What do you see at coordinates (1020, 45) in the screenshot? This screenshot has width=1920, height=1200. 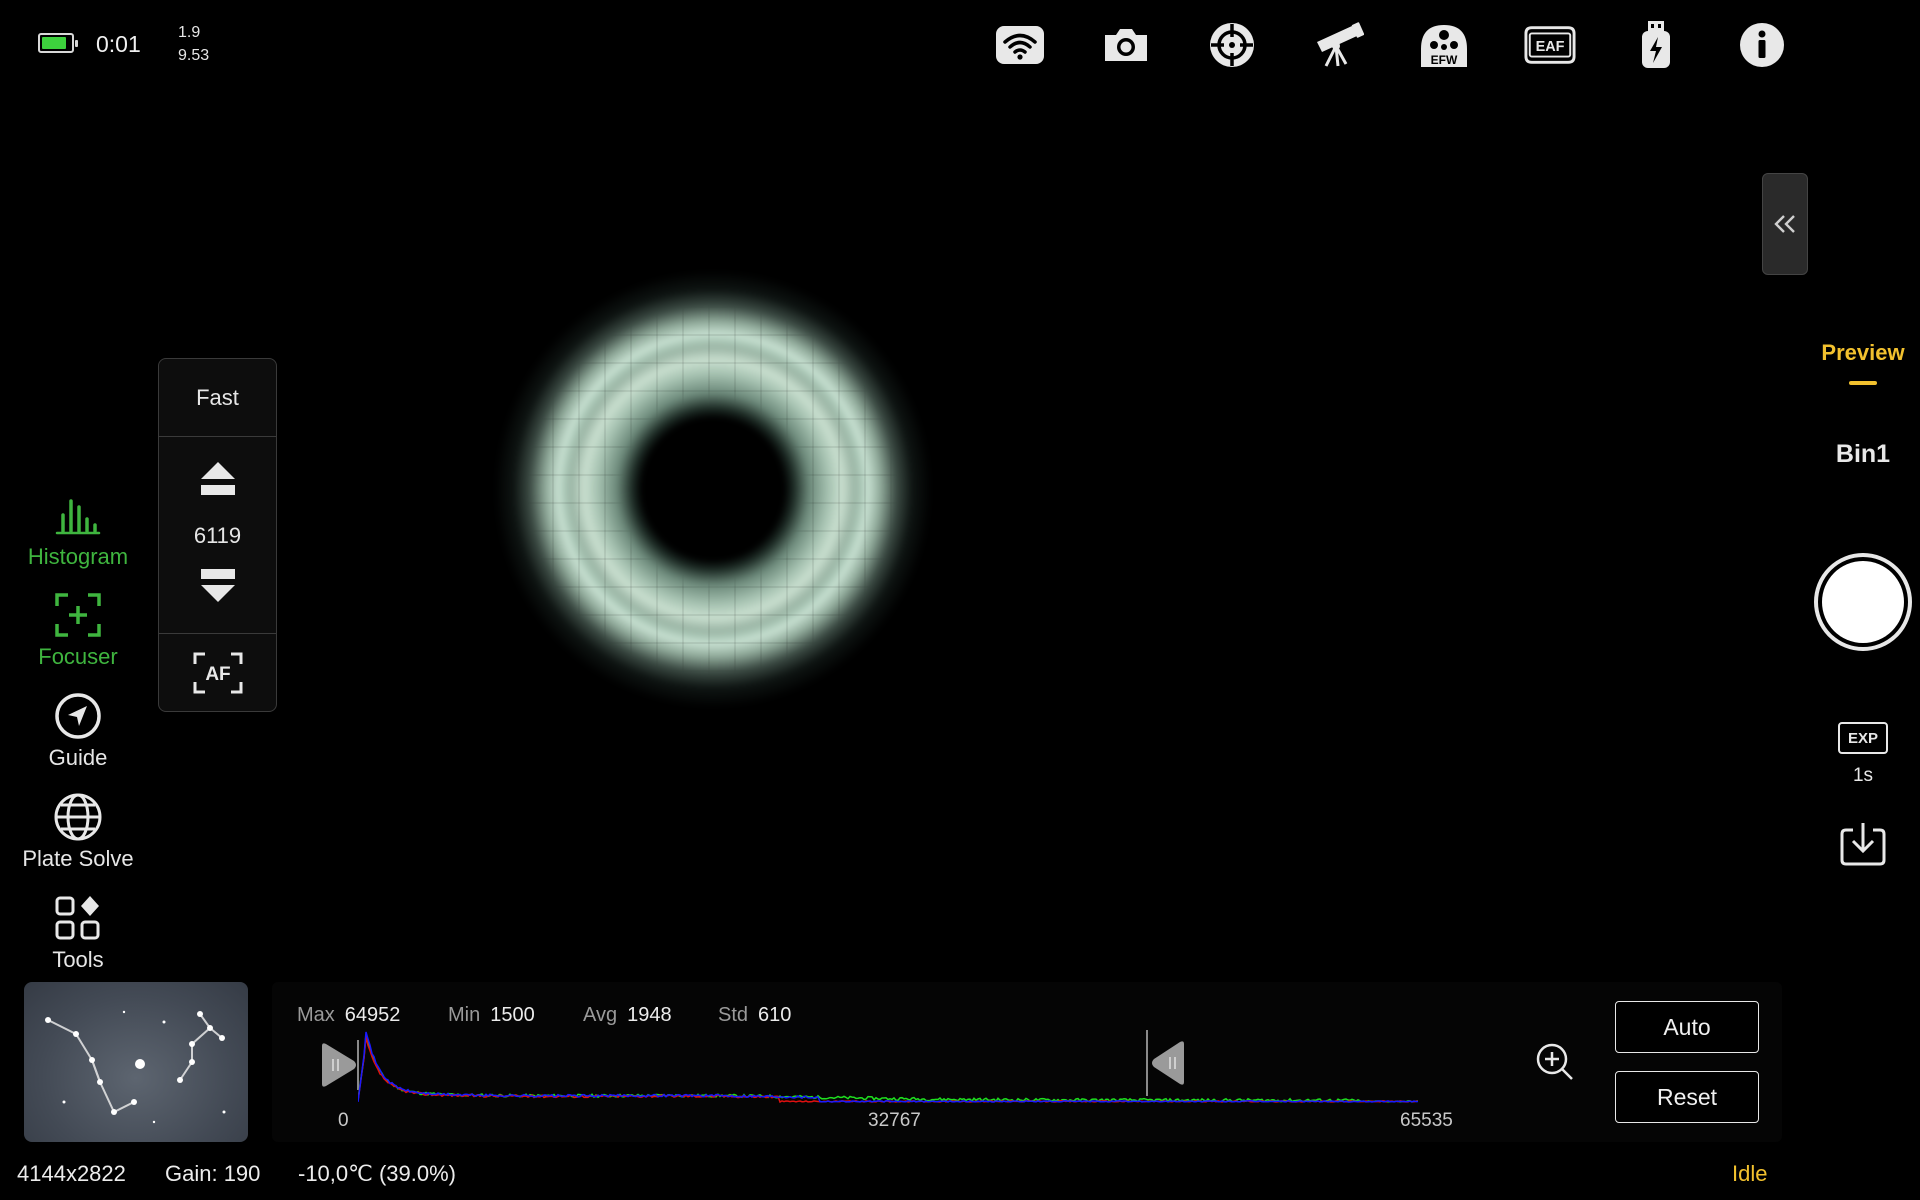 I see `wifi-icon` at bounding box center [1020, 45].